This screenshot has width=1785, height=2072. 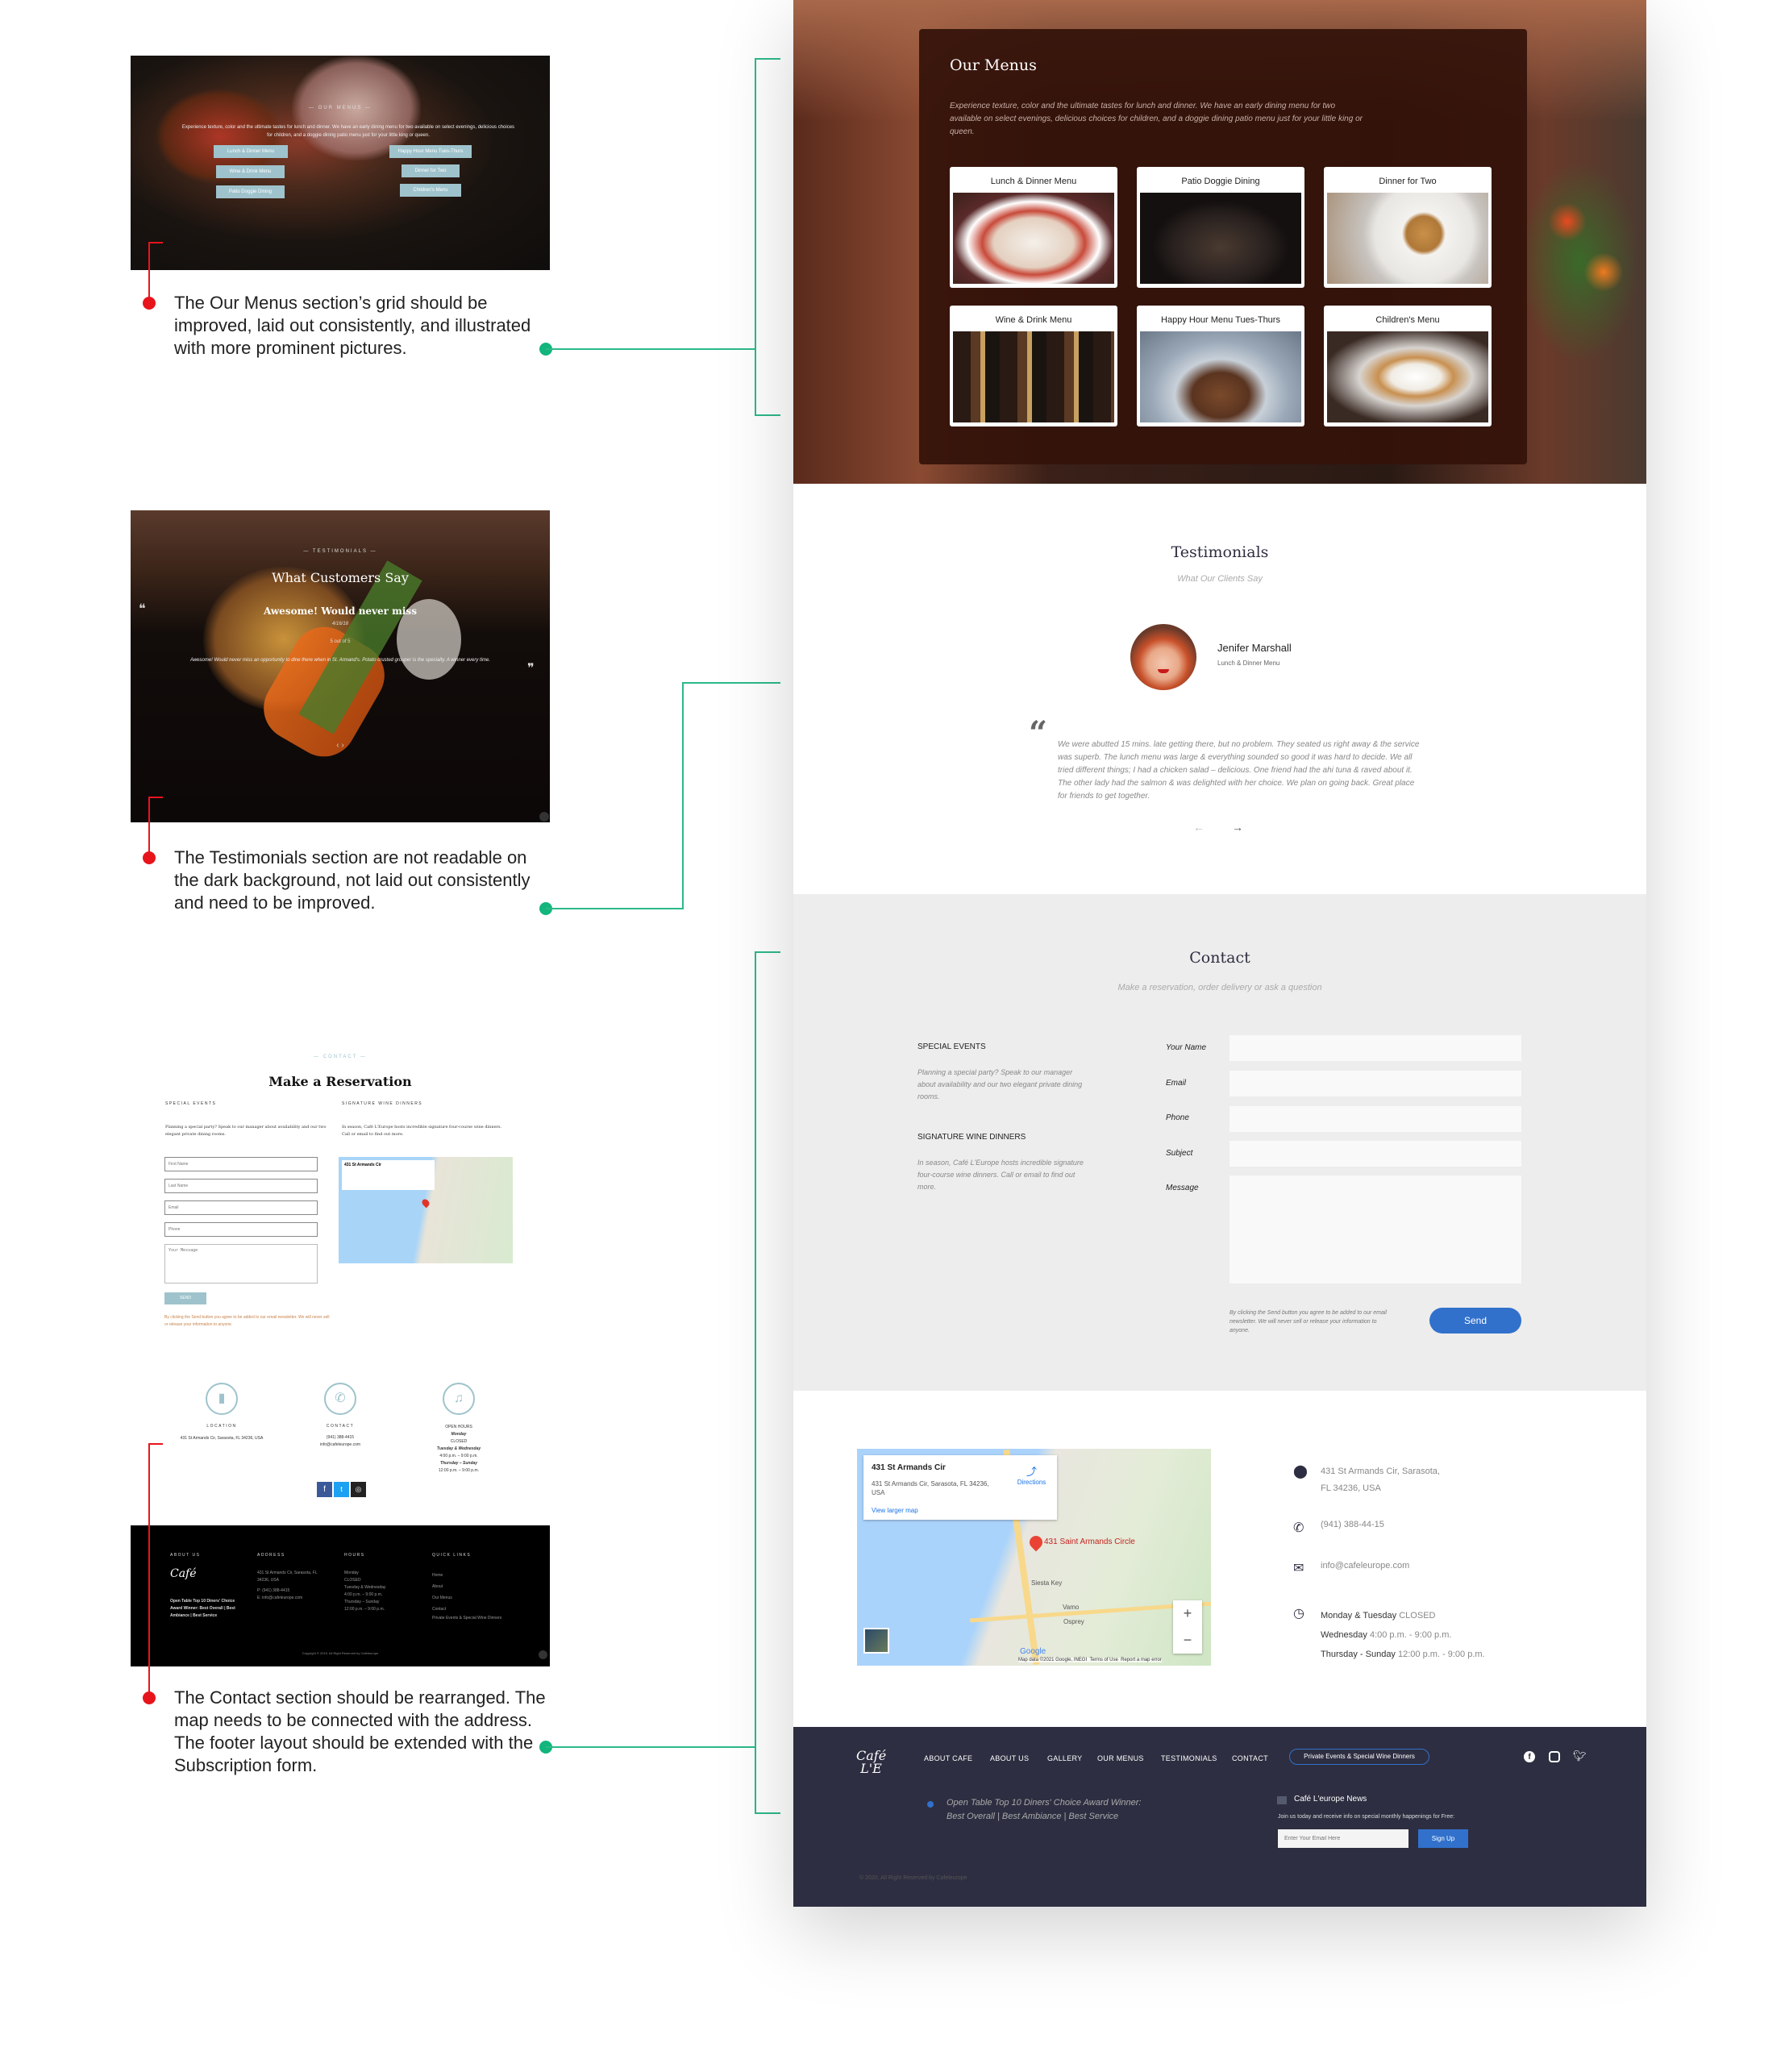 I want to click on address-line: FL 34236, USA, so click(x=1351, y=1488).